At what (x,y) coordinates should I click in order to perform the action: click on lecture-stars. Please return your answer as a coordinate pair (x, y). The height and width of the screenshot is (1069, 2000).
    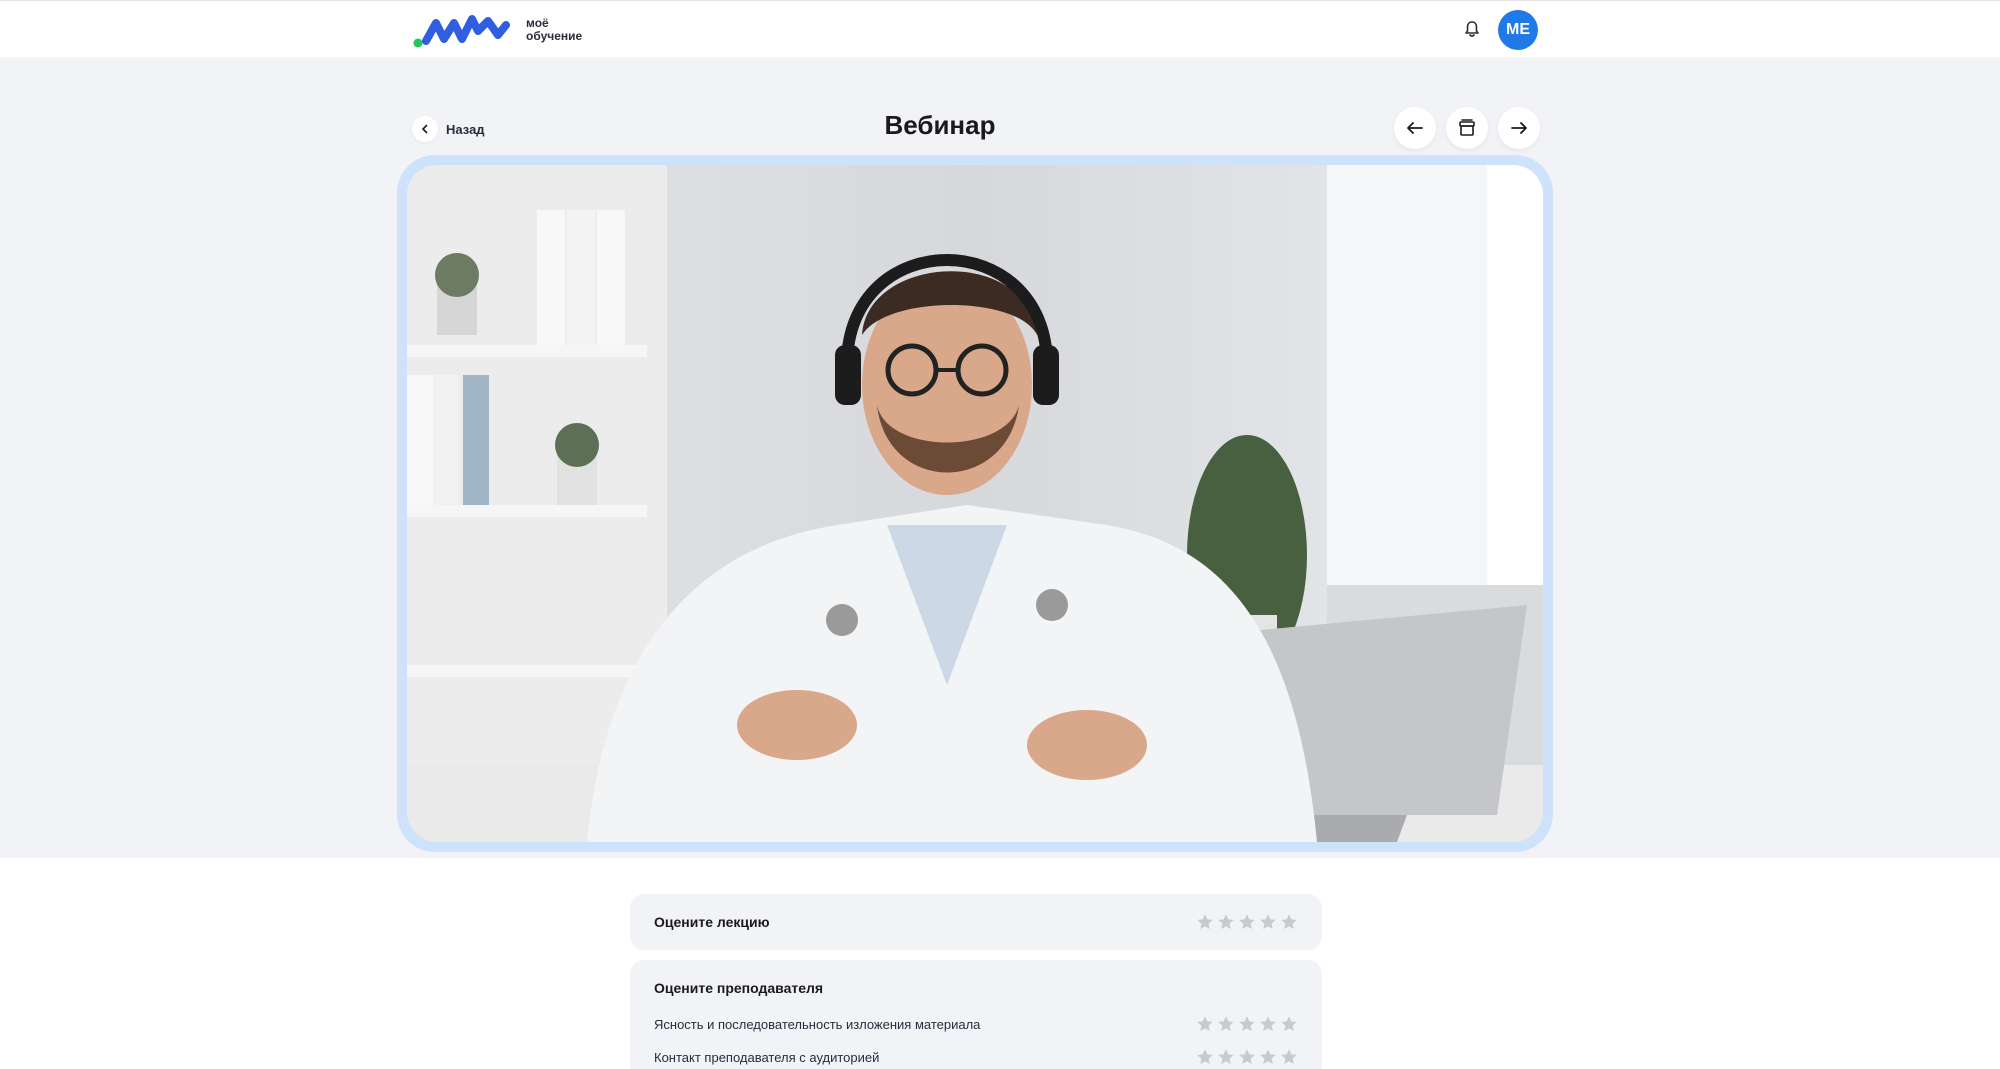
    Looking at the image, I should click on (1247, 922).